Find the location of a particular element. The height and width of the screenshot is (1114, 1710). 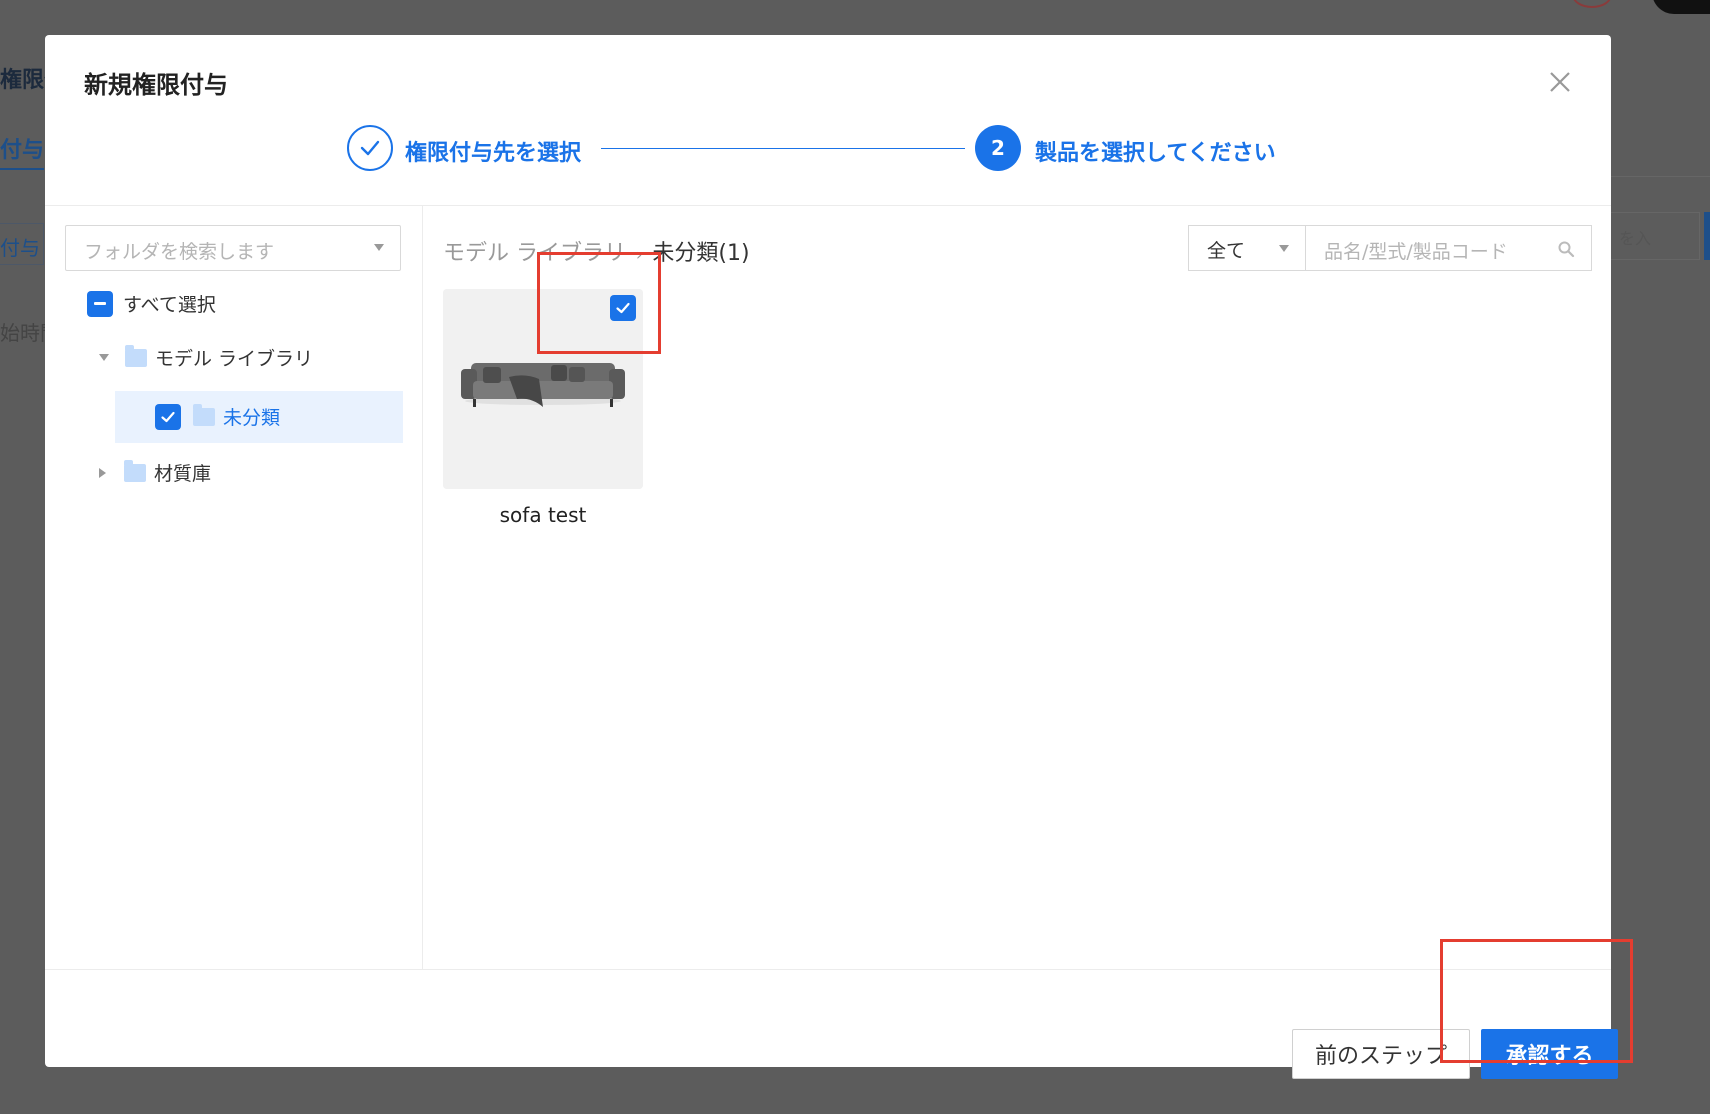

modal-title: 新規権限付与 is located at coordinates (156, 85).